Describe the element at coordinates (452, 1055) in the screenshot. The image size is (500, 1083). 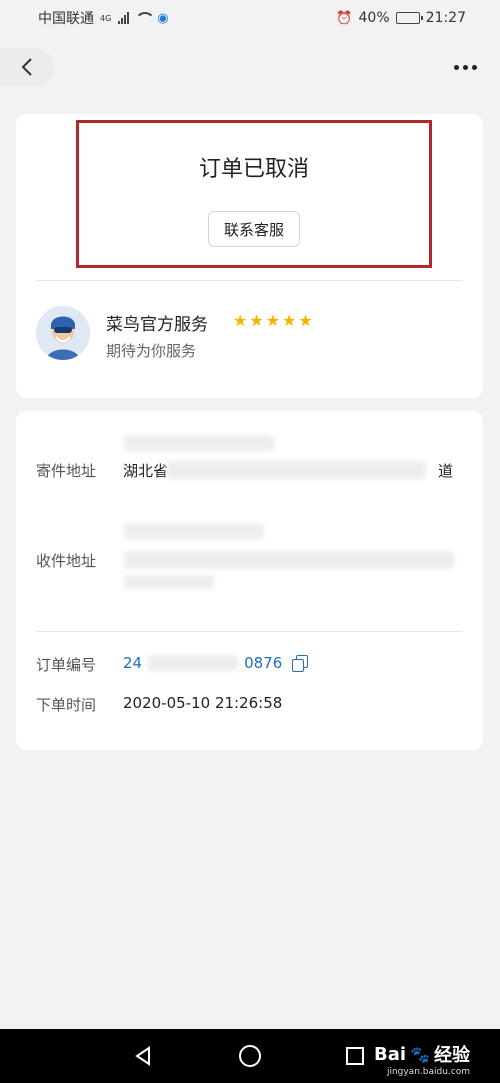
I see `watermark-suffix: 经验` at that location.